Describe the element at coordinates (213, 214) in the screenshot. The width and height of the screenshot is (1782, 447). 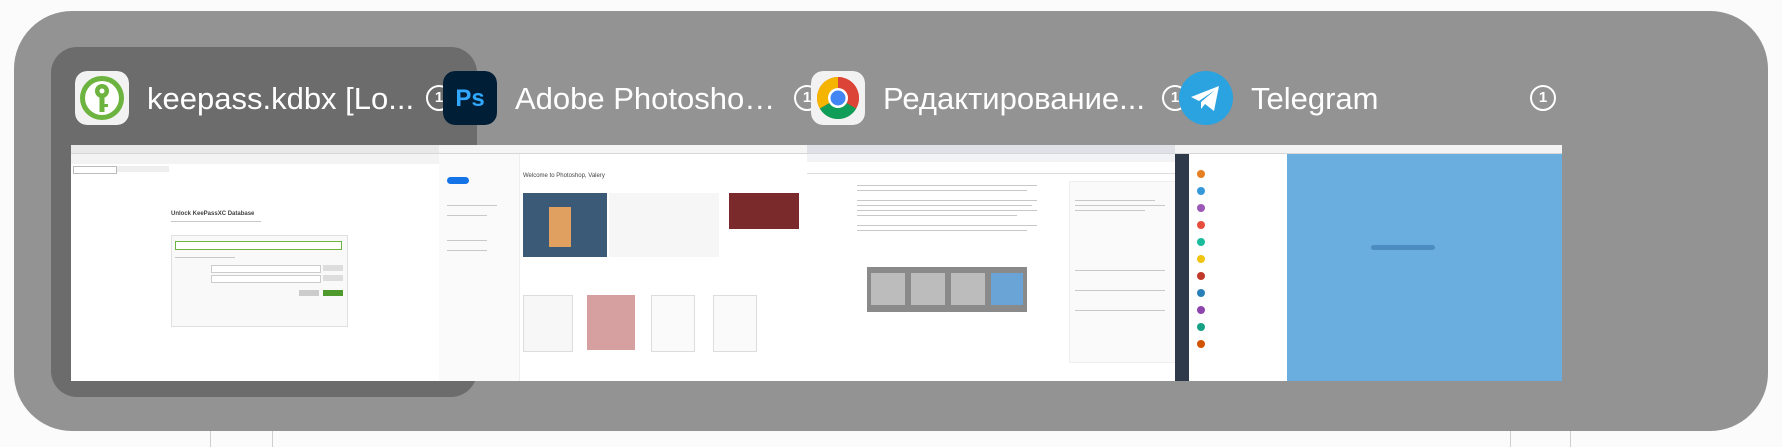
I see `thumb-heading: Unlock KeePassXC Database` at that location.